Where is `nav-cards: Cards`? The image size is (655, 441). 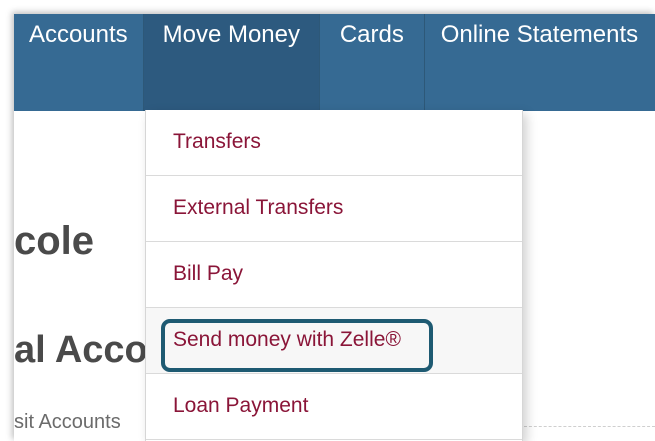
nav-cards: Cards is located at coordinates (372, 62).